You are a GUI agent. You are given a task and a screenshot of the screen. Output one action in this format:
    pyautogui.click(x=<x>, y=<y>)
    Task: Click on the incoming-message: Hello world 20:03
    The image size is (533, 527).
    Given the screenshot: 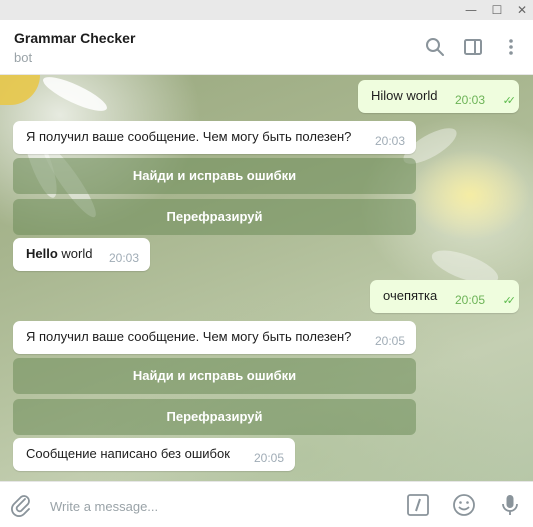 What is the action you would take?
    pyautogui.click(x=81, y=254)
    